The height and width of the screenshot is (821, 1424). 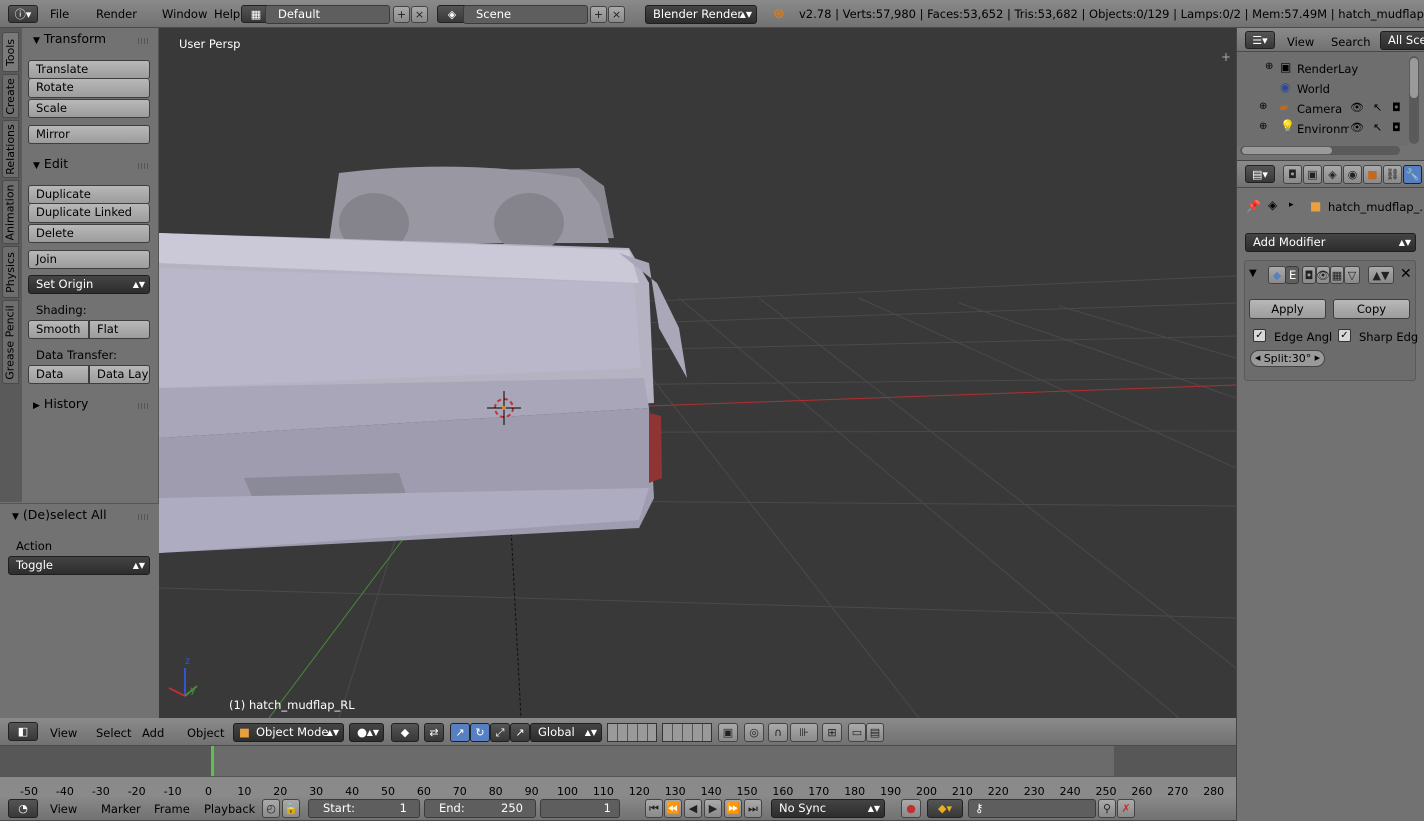 I want to click on translate-manipulator-icon: ↗, so click(x=460, y=732).